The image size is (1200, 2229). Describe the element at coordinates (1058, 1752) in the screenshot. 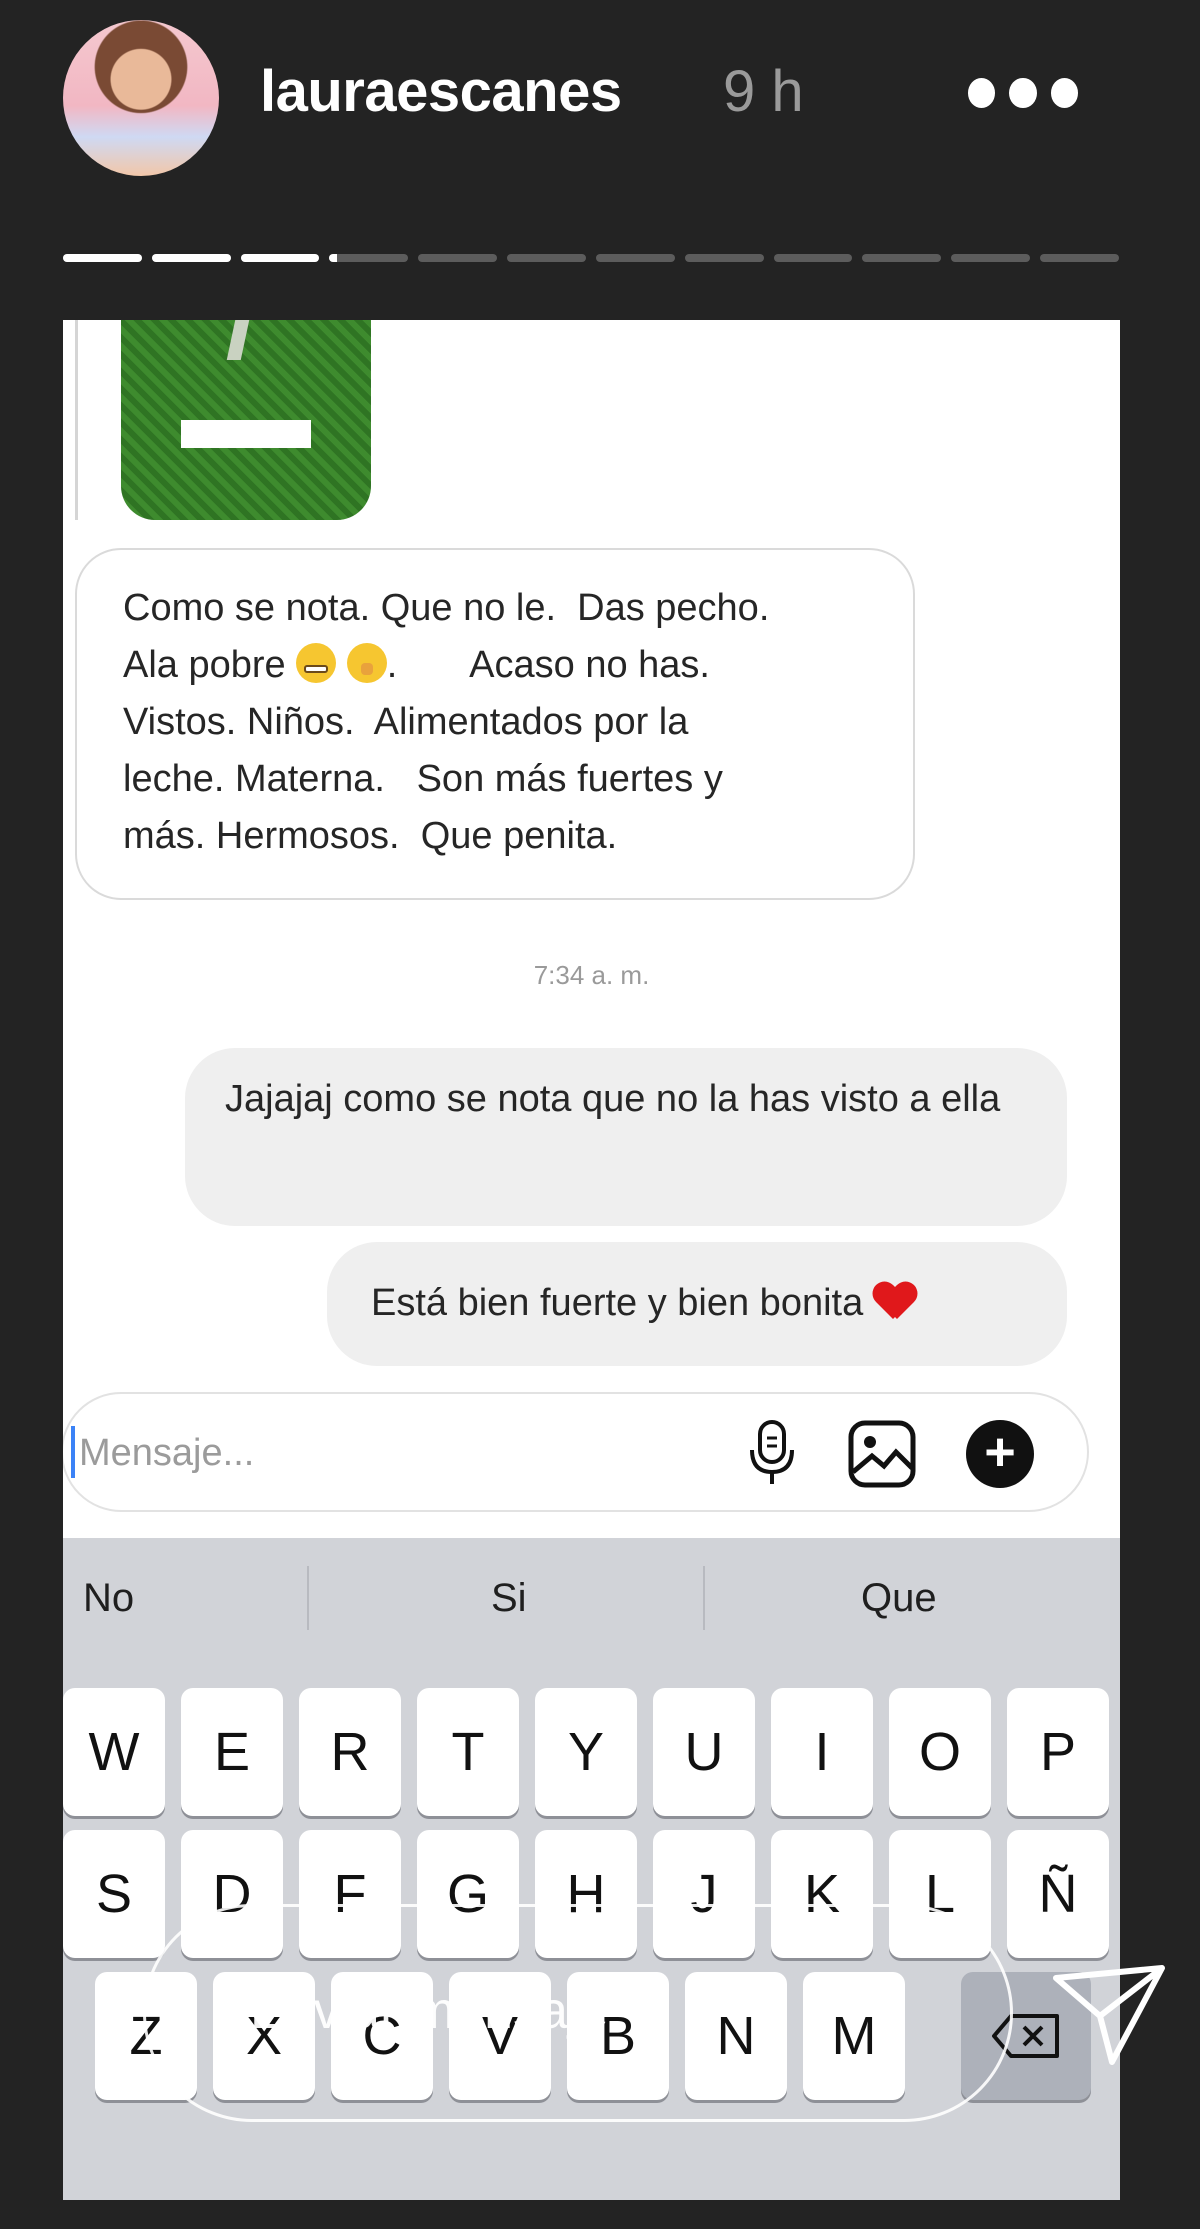

I see `key-p: P` at that location.